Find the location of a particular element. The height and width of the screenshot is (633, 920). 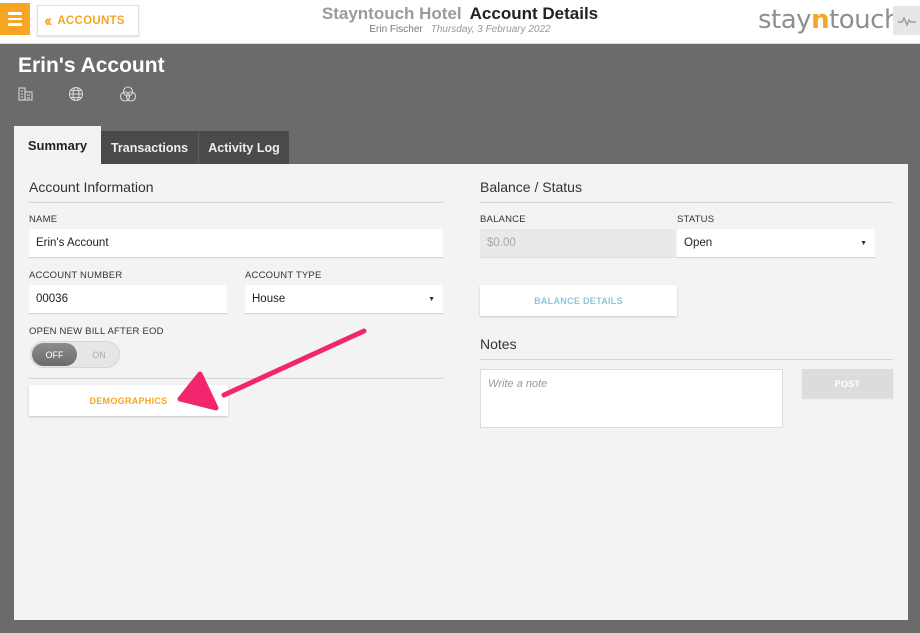

account-name-value: Erin's Account is located at coordinates (72, 243).